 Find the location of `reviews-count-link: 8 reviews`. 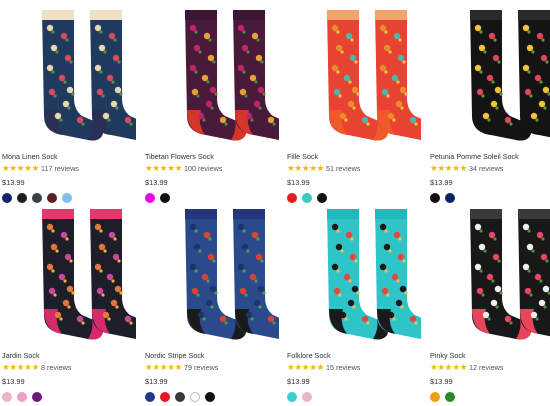

reviews-count-link: 8 reviews is located at coordinates (56, 367).